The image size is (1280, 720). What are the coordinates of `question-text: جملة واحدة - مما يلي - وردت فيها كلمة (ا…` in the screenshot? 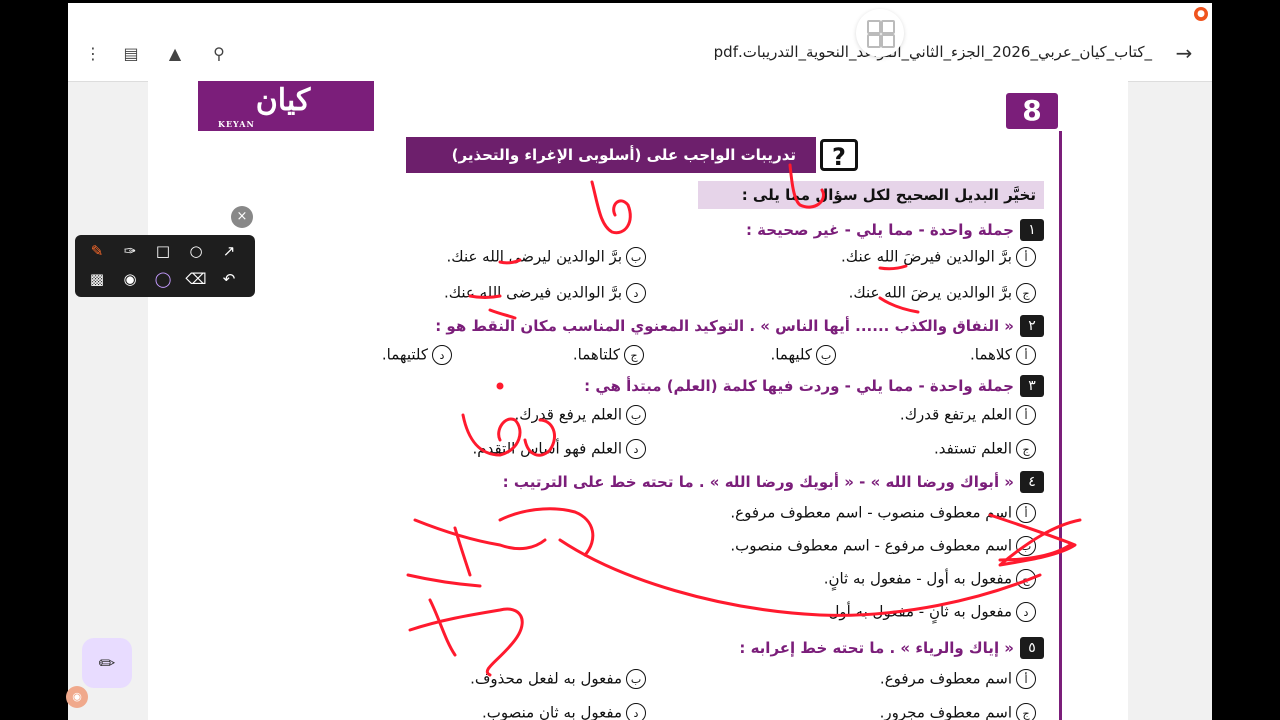 It's located at (799, 386).